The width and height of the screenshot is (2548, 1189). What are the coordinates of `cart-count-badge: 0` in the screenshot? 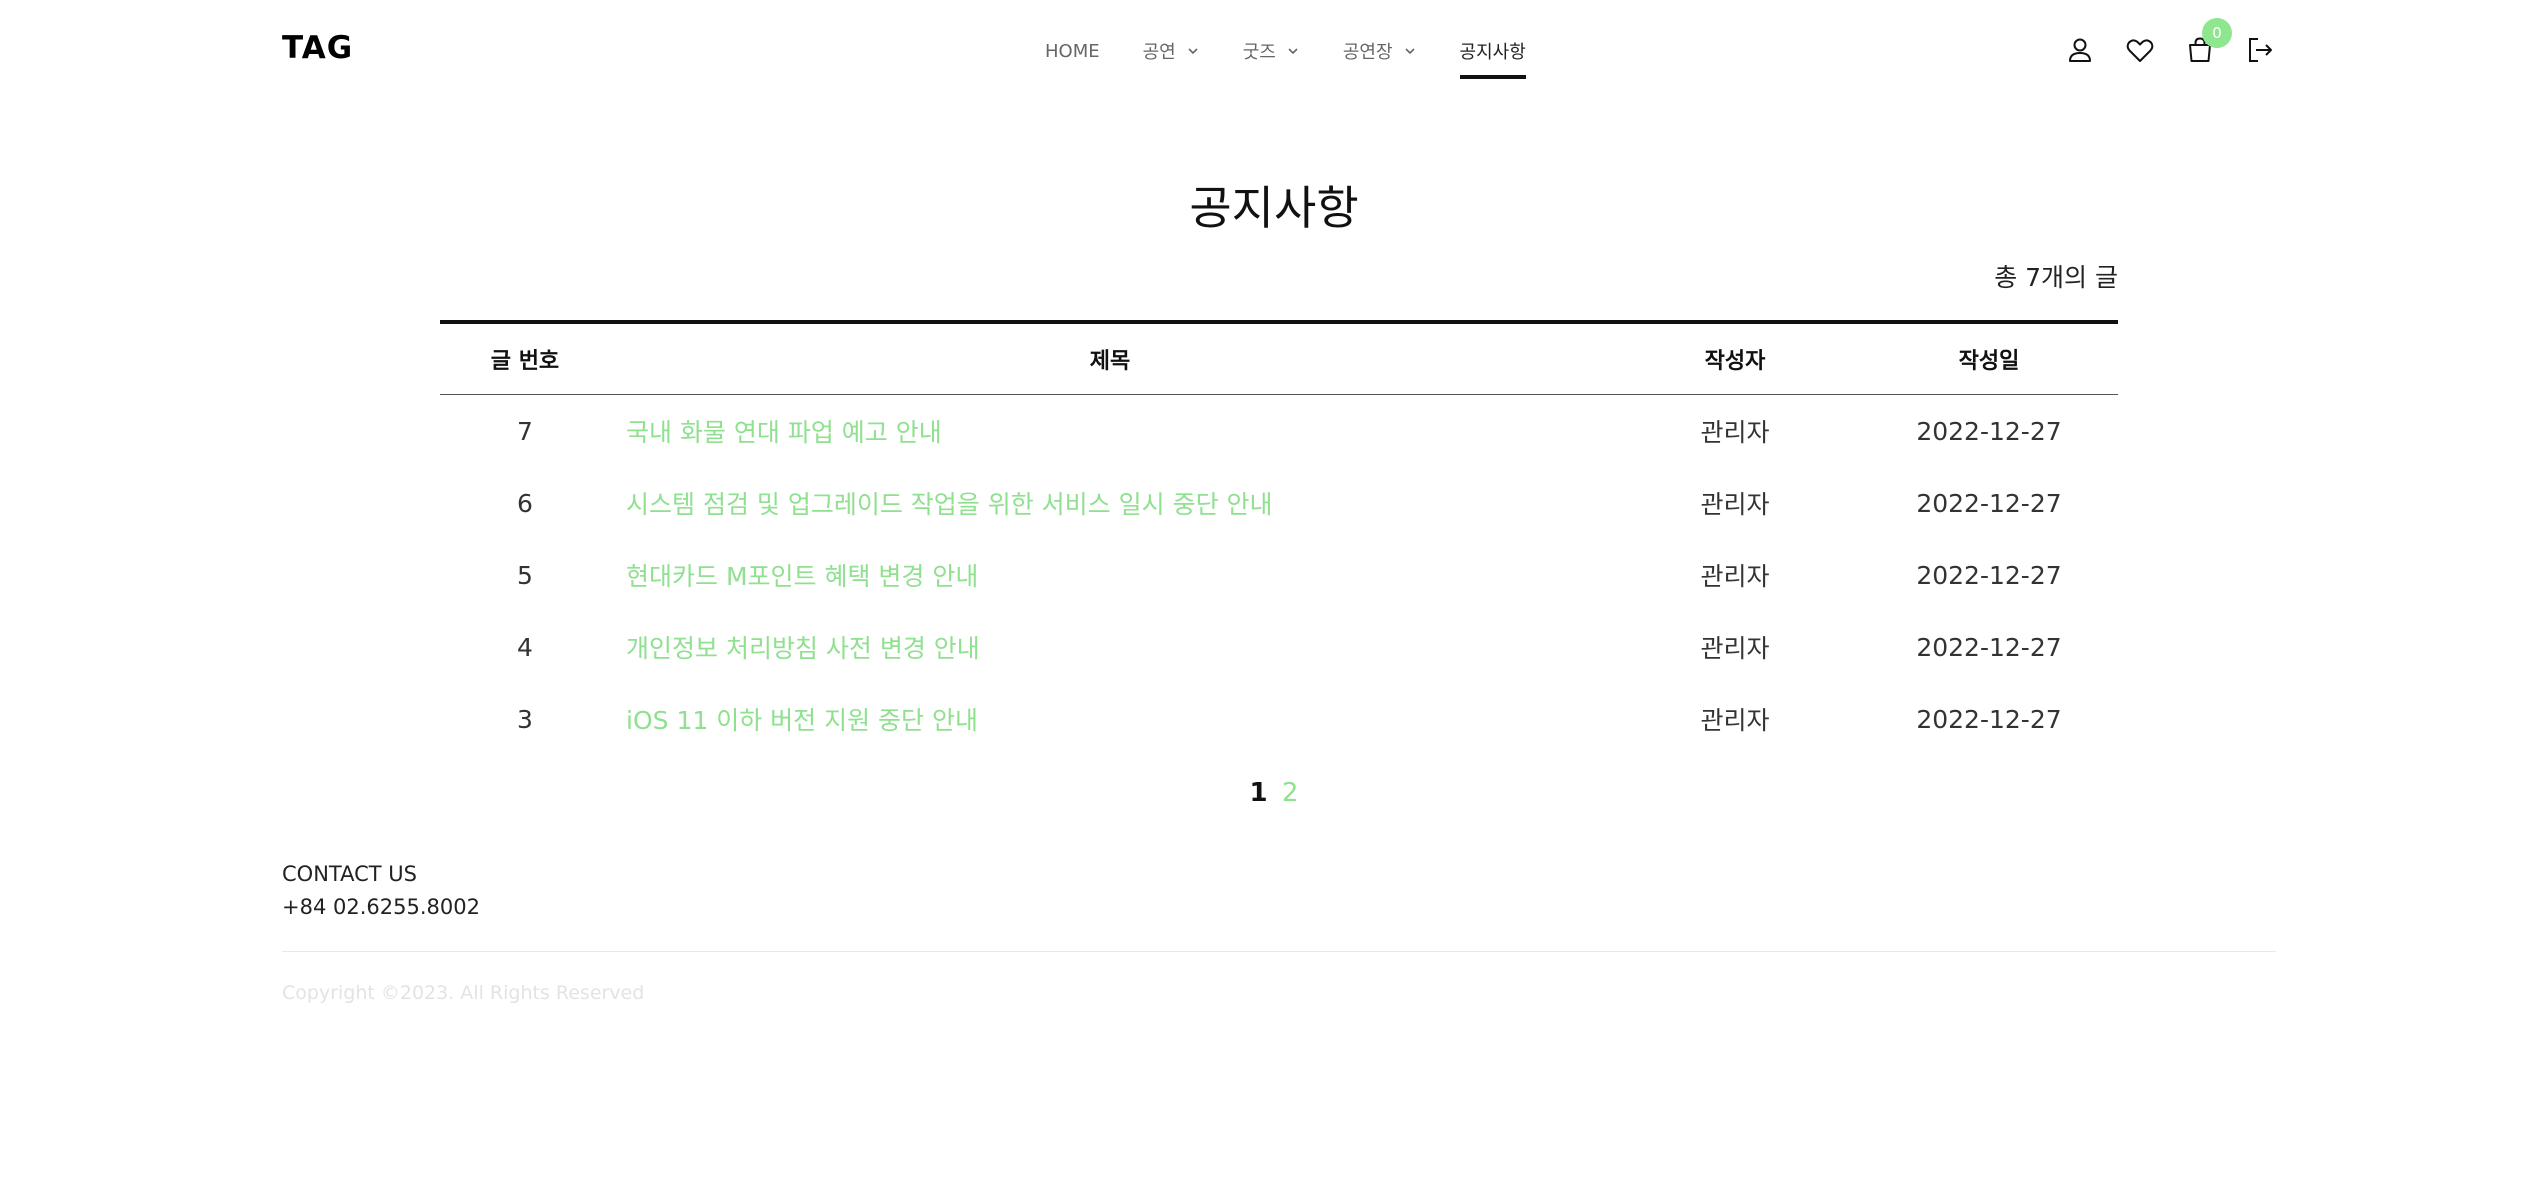 It's located at (2217, 33).